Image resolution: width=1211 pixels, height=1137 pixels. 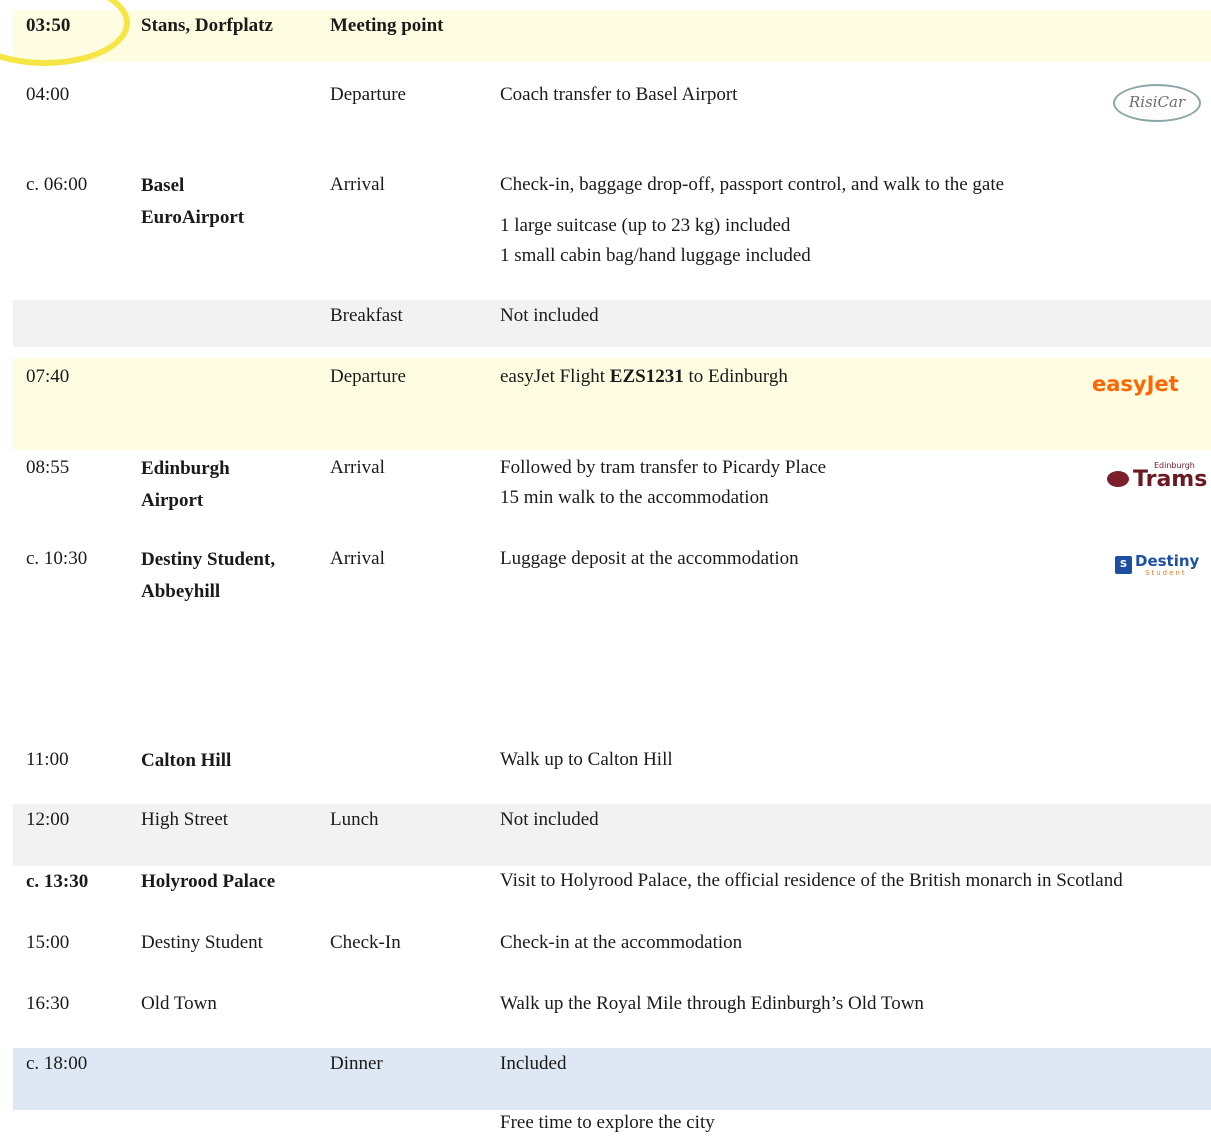 I want to click on risicar-logo: RisiCar, so click(x=1157, y=103).